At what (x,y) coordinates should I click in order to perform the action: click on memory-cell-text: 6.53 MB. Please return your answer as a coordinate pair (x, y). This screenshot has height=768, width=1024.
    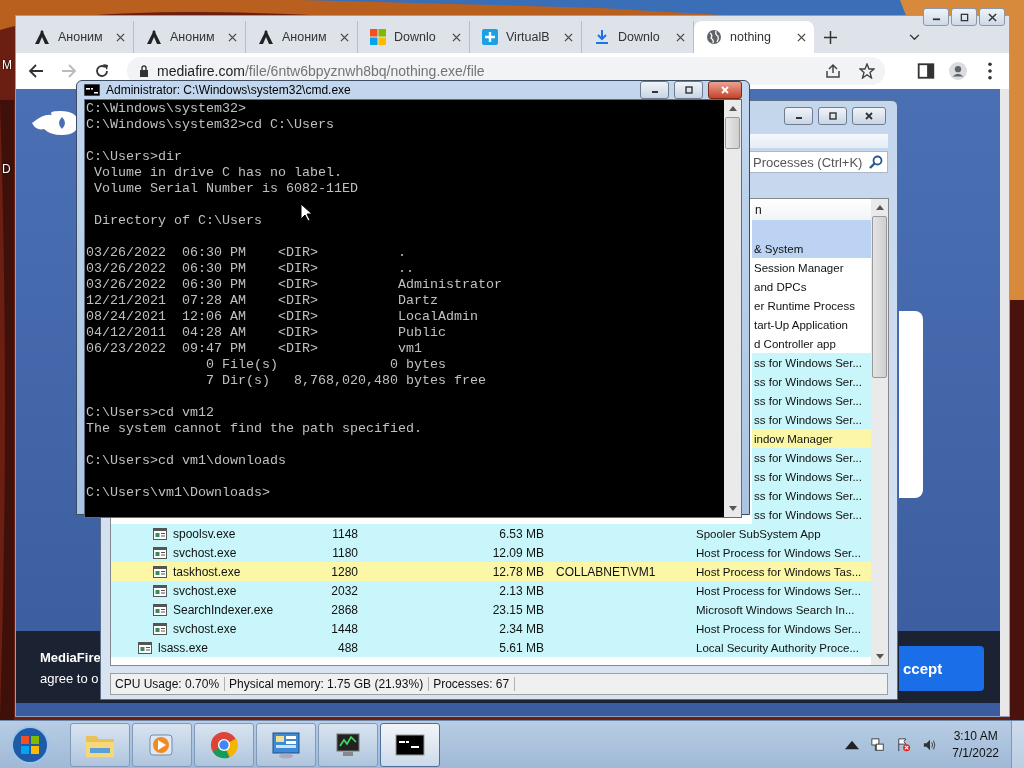
    Looking at the image, I should click on (521, 533).